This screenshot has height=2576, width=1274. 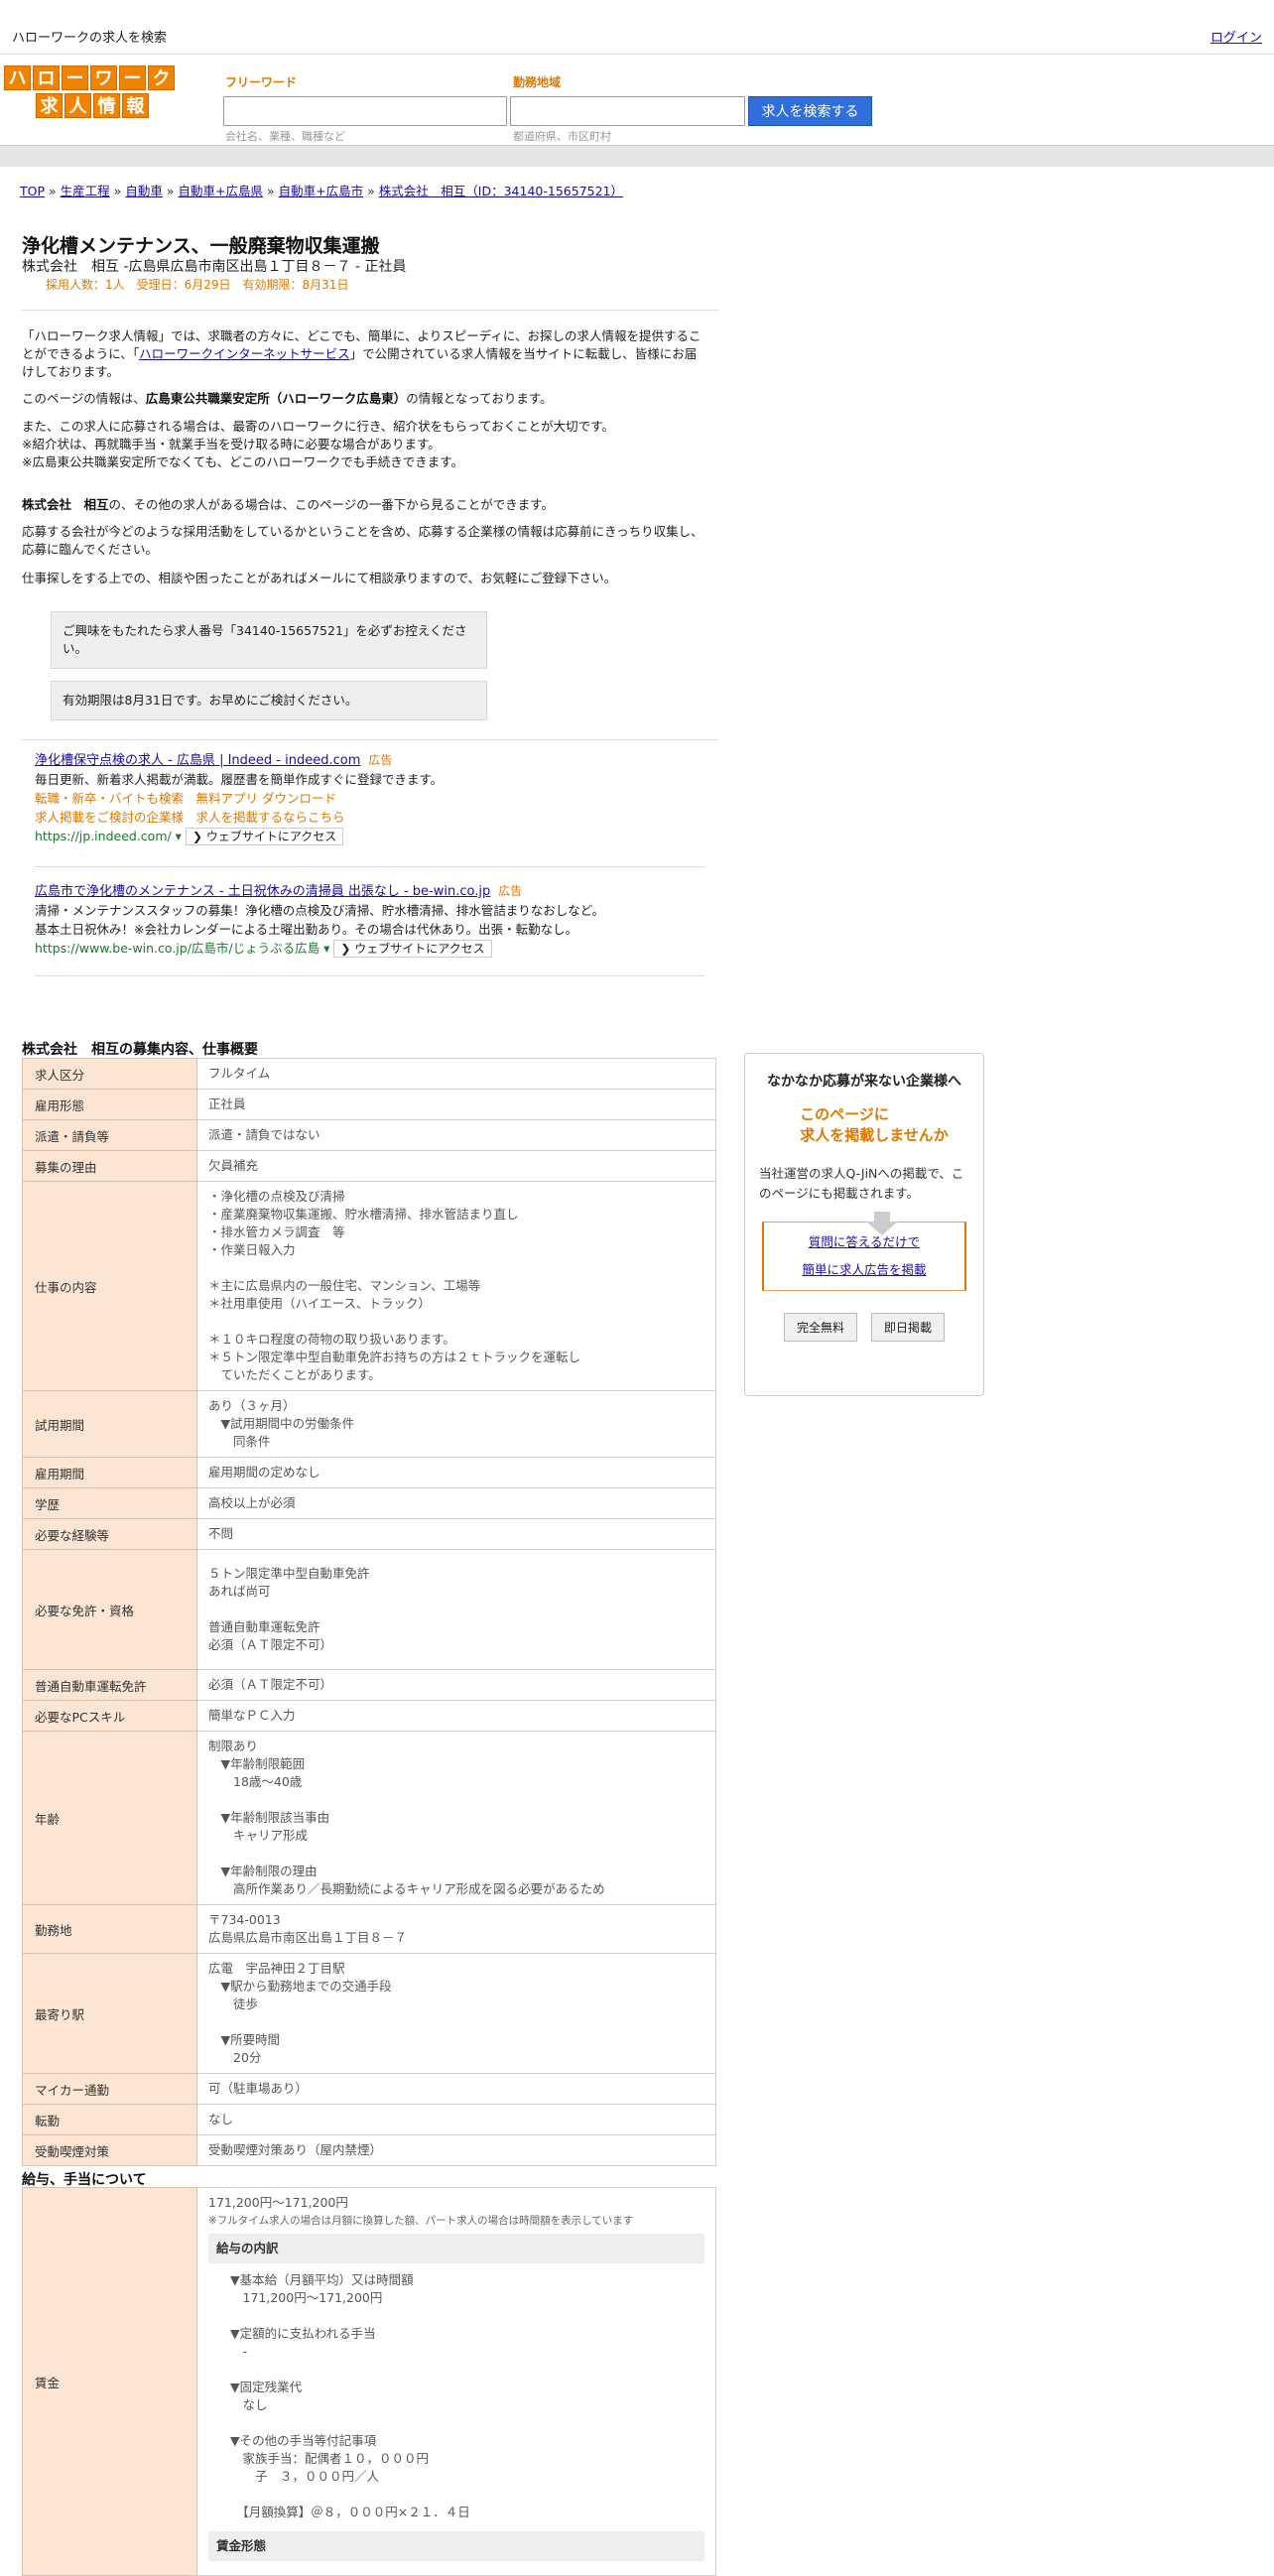 What do you see at coordinates (456, 1929) in the screenshot?
I see `row-value: 〒734-0013 広島県広島市南区出島１丁目８－７` at bounding box center [456, 1929].